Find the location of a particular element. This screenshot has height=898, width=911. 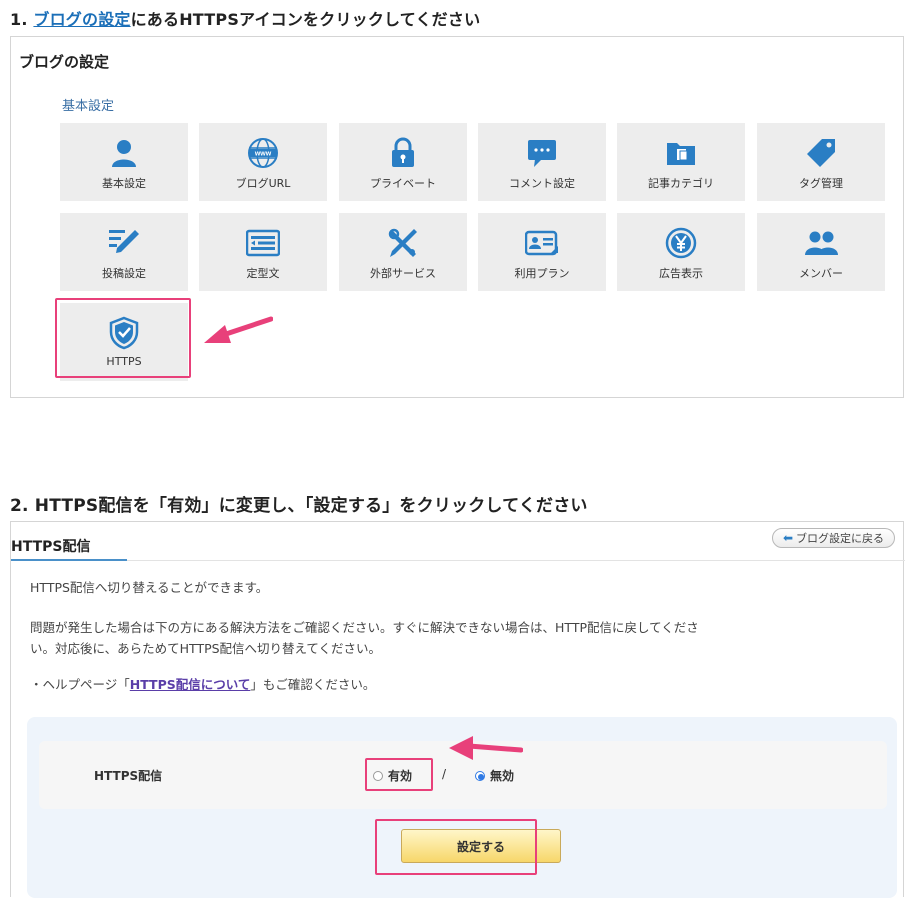

step1-heading: 1. ブログの設定にあるHTTPSアイコンをクリックしてください is located at coordinates (245, 18).